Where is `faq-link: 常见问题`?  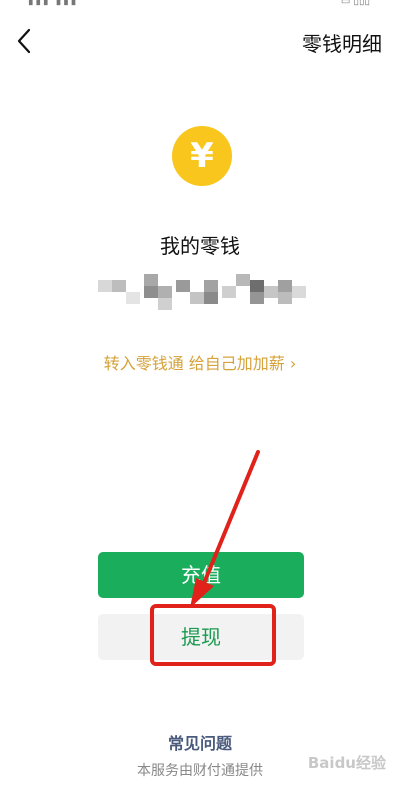
faq-link: 常见问题 is located at coordinates (200, 742).